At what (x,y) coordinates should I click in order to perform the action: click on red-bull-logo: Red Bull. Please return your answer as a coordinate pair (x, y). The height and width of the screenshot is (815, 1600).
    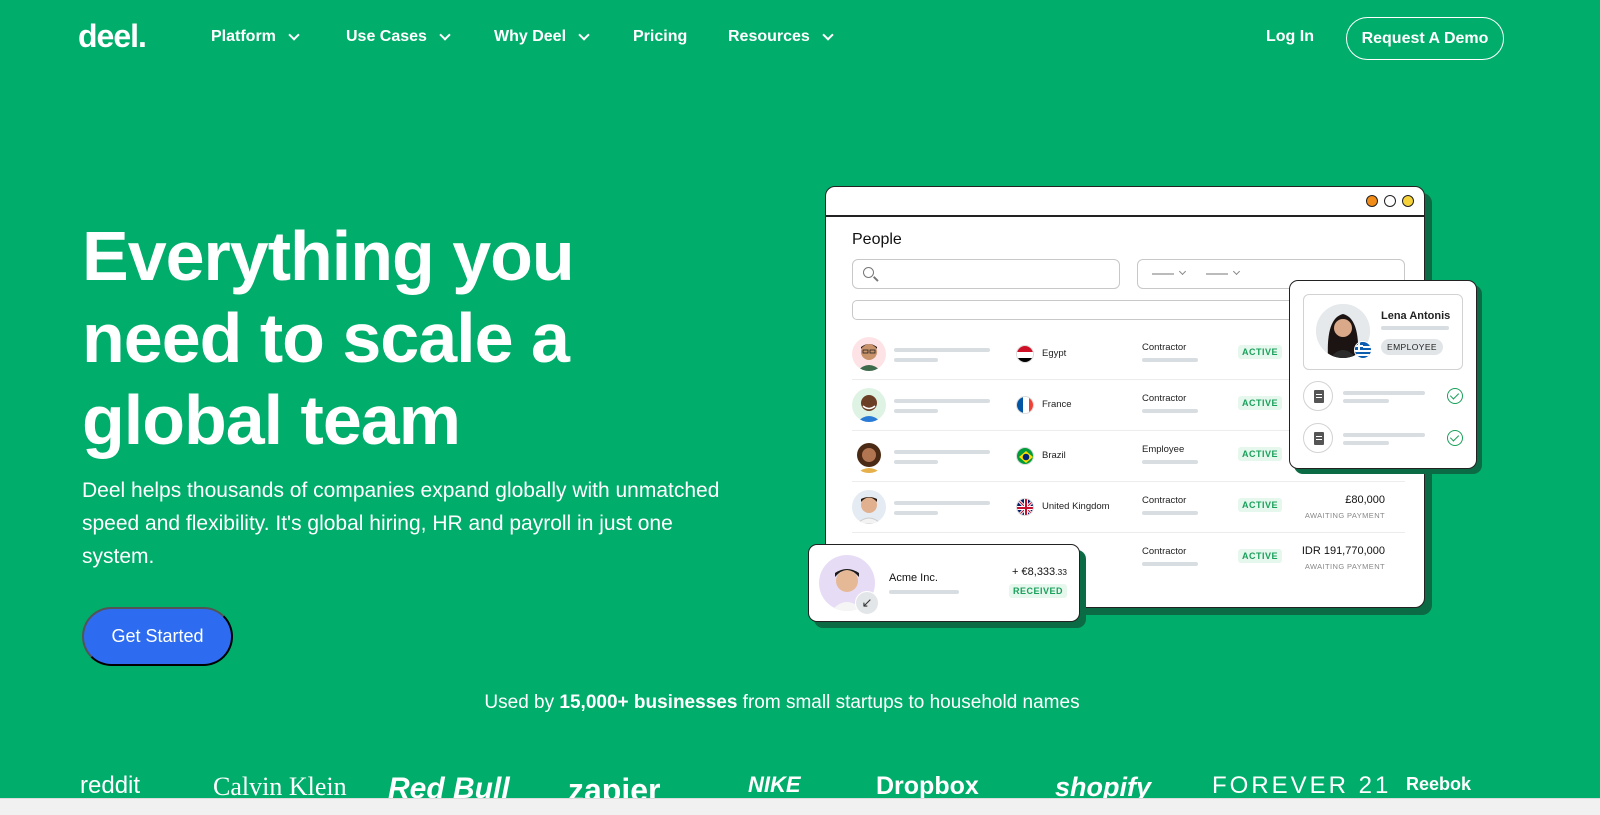
    Looking at the image, I should click on (449, 785).